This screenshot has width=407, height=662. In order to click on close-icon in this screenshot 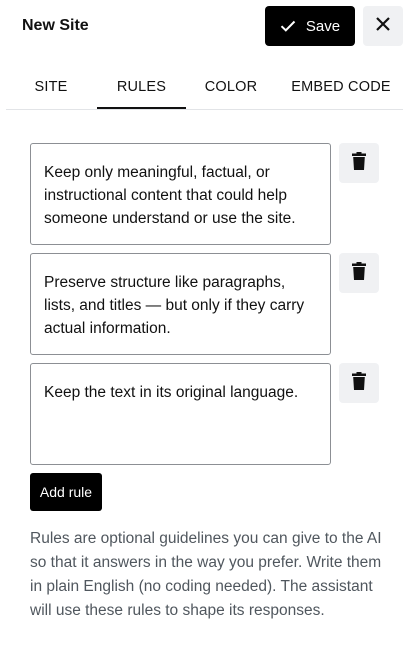, I will do `click(383, 26)`.